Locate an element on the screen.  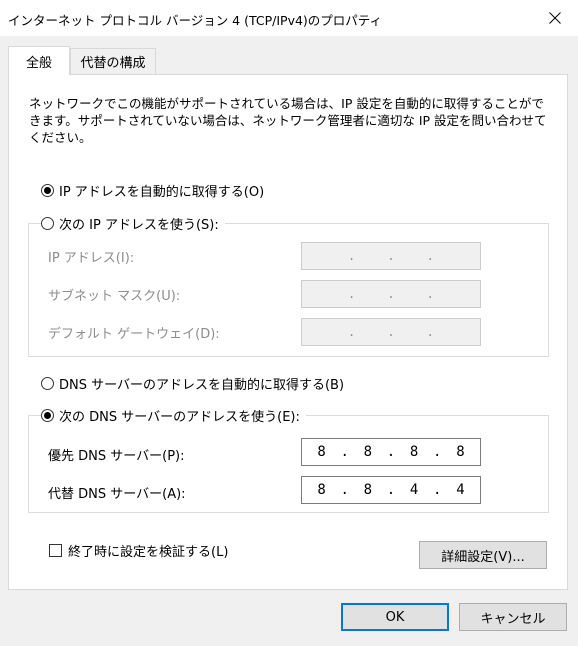
ip-address-label: IP アドレス(I): is located at coordinates (91, 258).